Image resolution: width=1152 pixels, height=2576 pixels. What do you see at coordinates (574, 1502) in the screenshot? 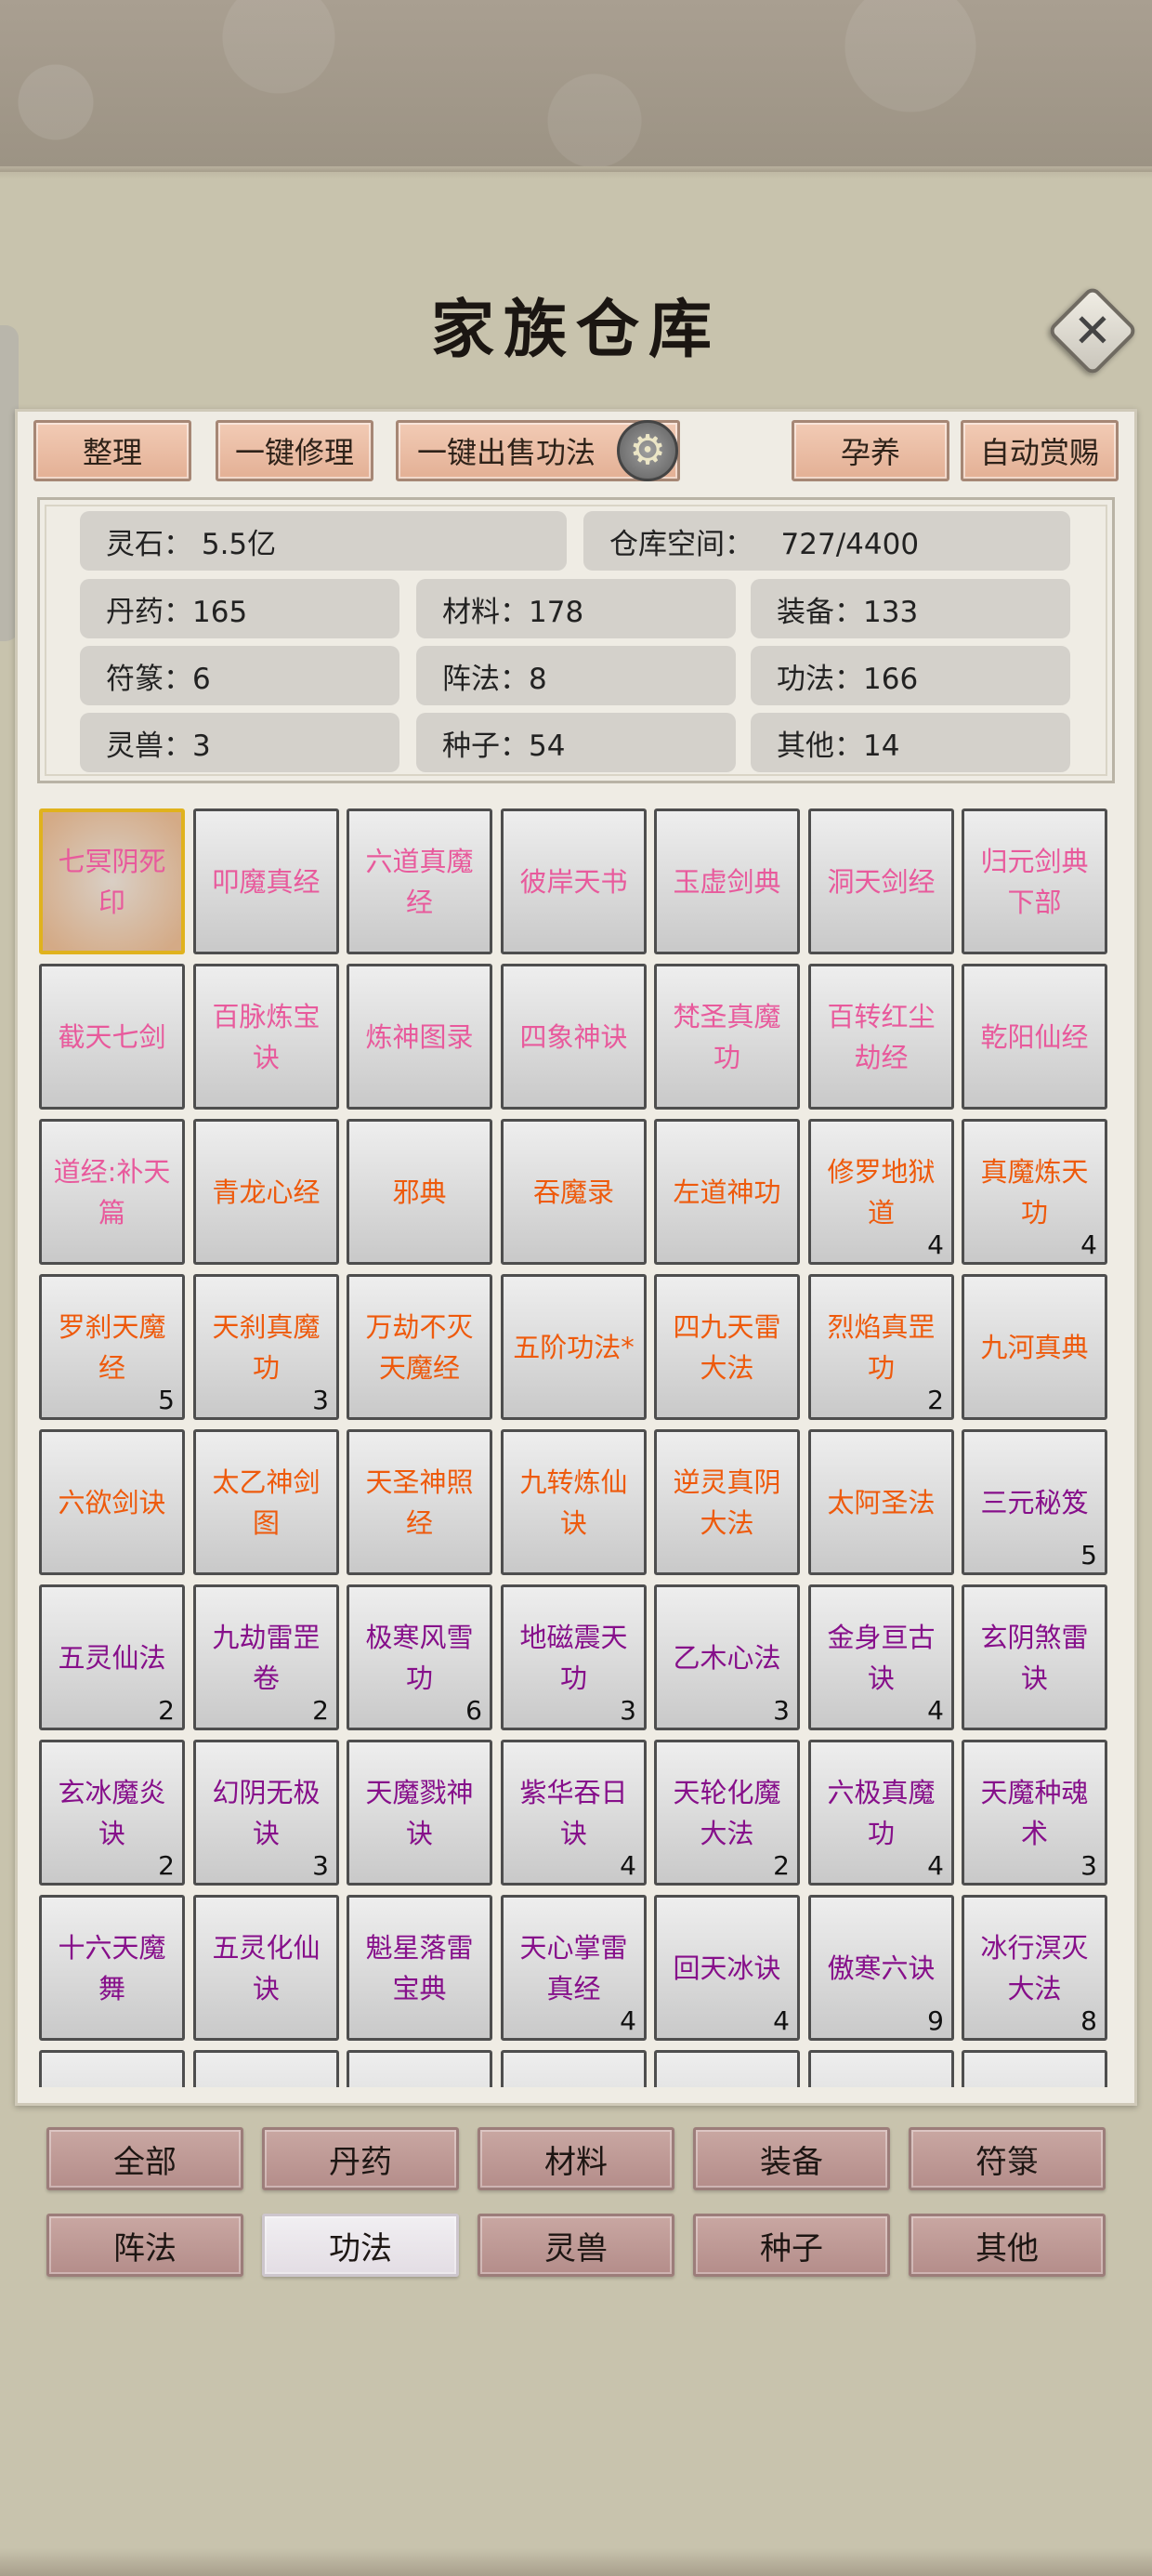
I see `item-slot: 九转炼仙 诀` at bounding box center [574, 1502].